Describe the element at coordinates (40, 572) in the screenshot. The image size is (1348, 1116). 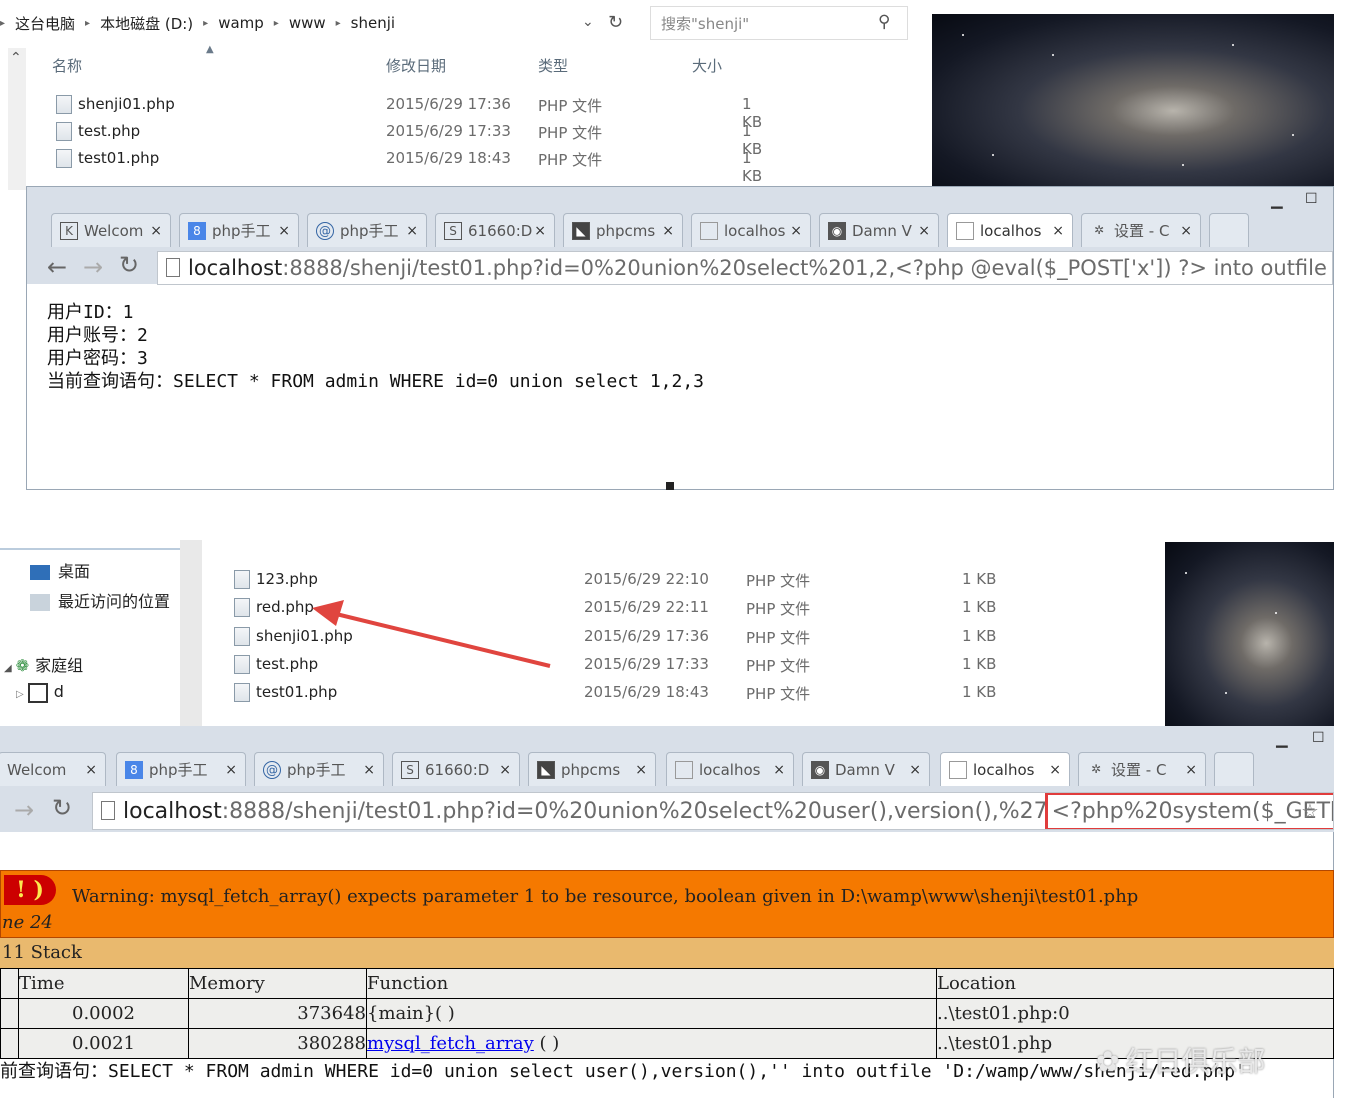
I see `desktop-icon` at that location.